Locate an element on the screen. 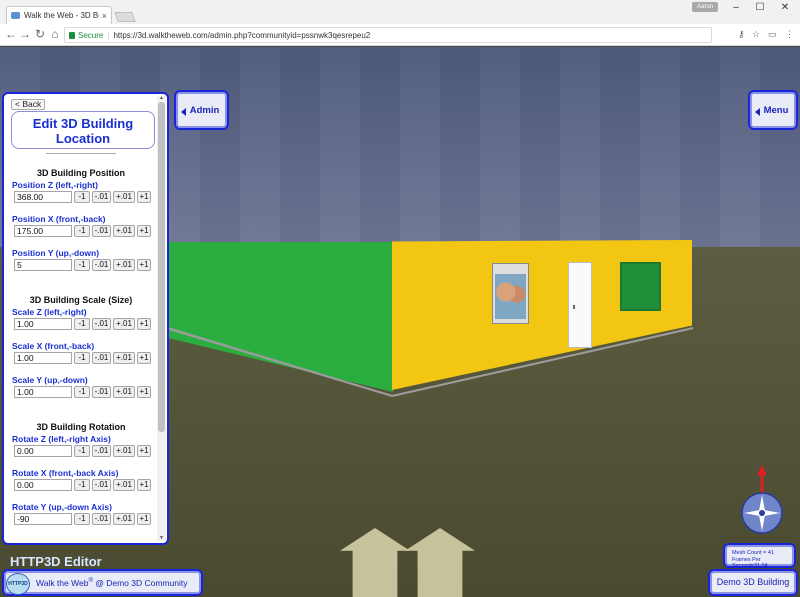  photo-image is located at coordinates (510, 296).